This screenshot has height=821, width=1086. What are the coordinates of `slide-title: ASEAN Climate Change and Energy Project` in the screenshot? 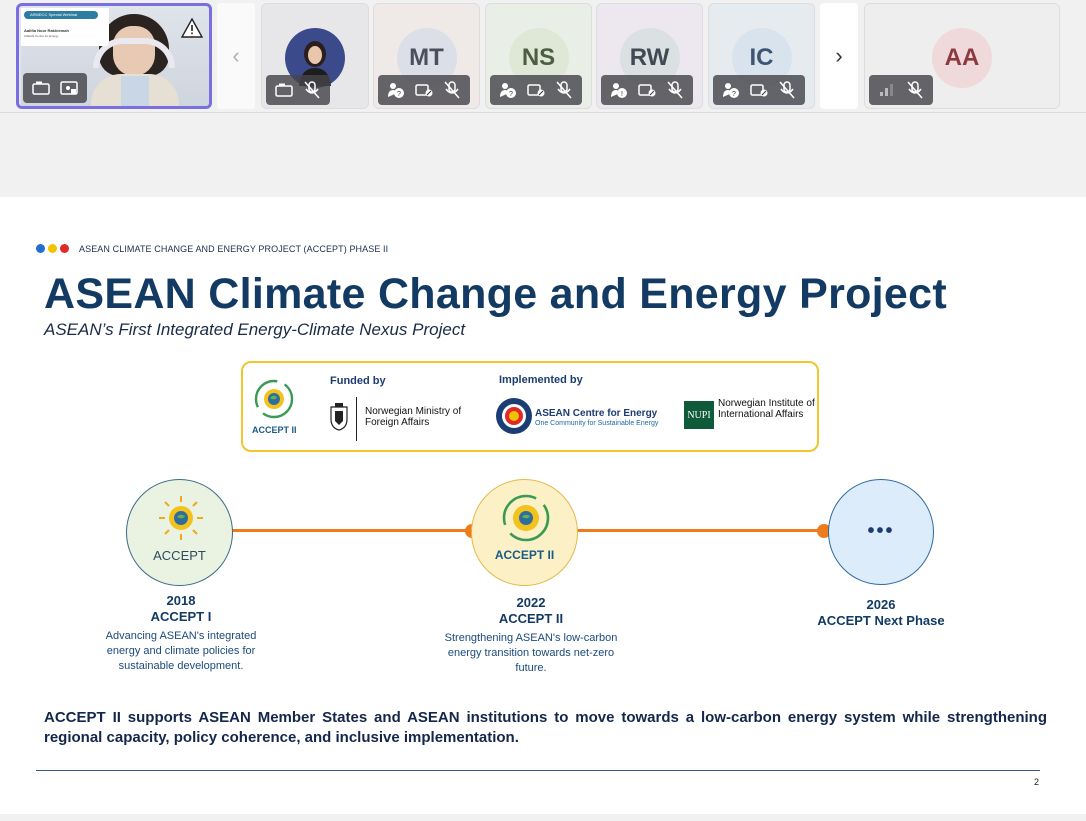 It's located at (495, 294).